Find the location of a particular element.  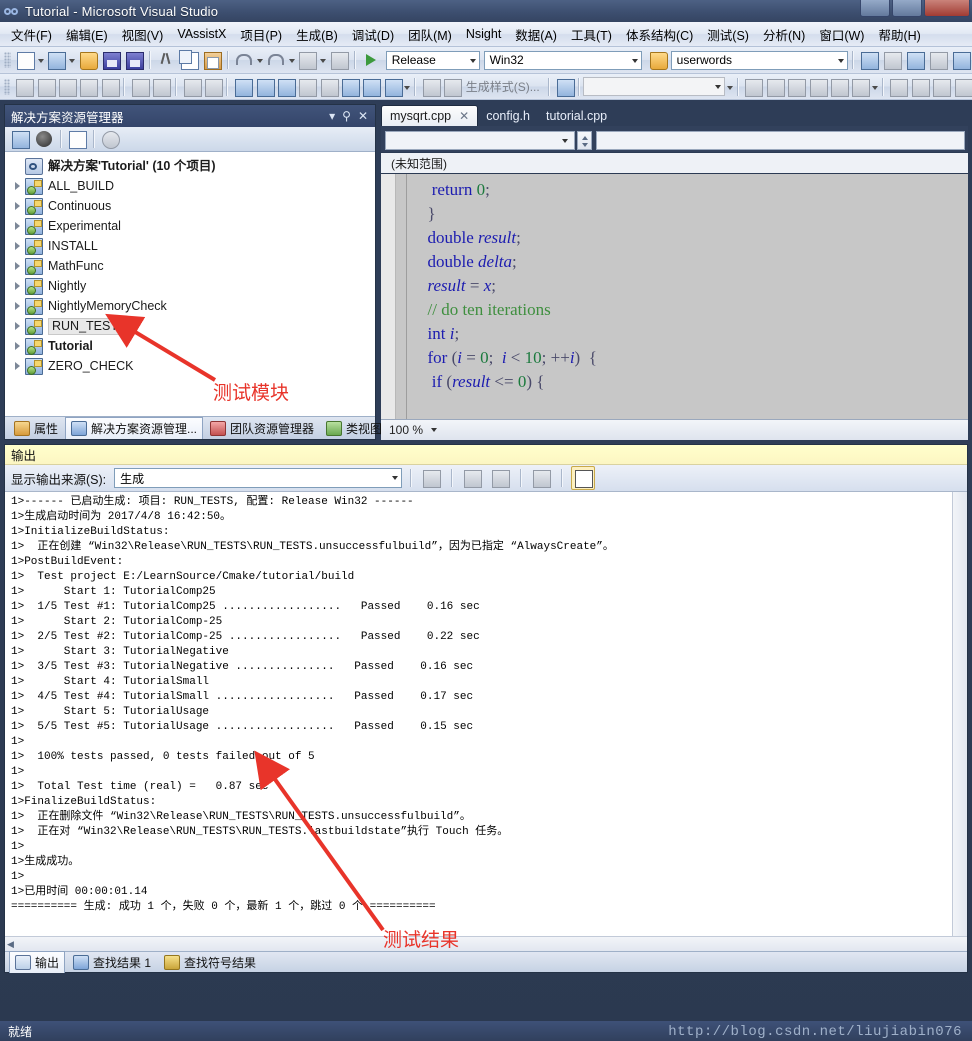

annotation-arrow-result is located at coordinates (319, 841).